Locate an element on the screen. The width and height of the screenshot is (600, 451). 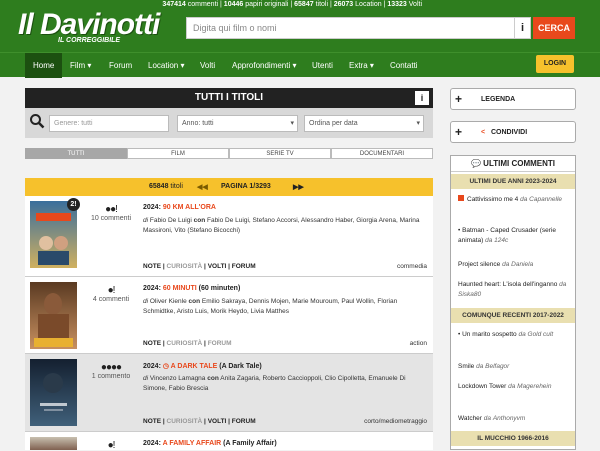
tab-documentari: DOCUMENTARI is located at coordinates (382, 153).